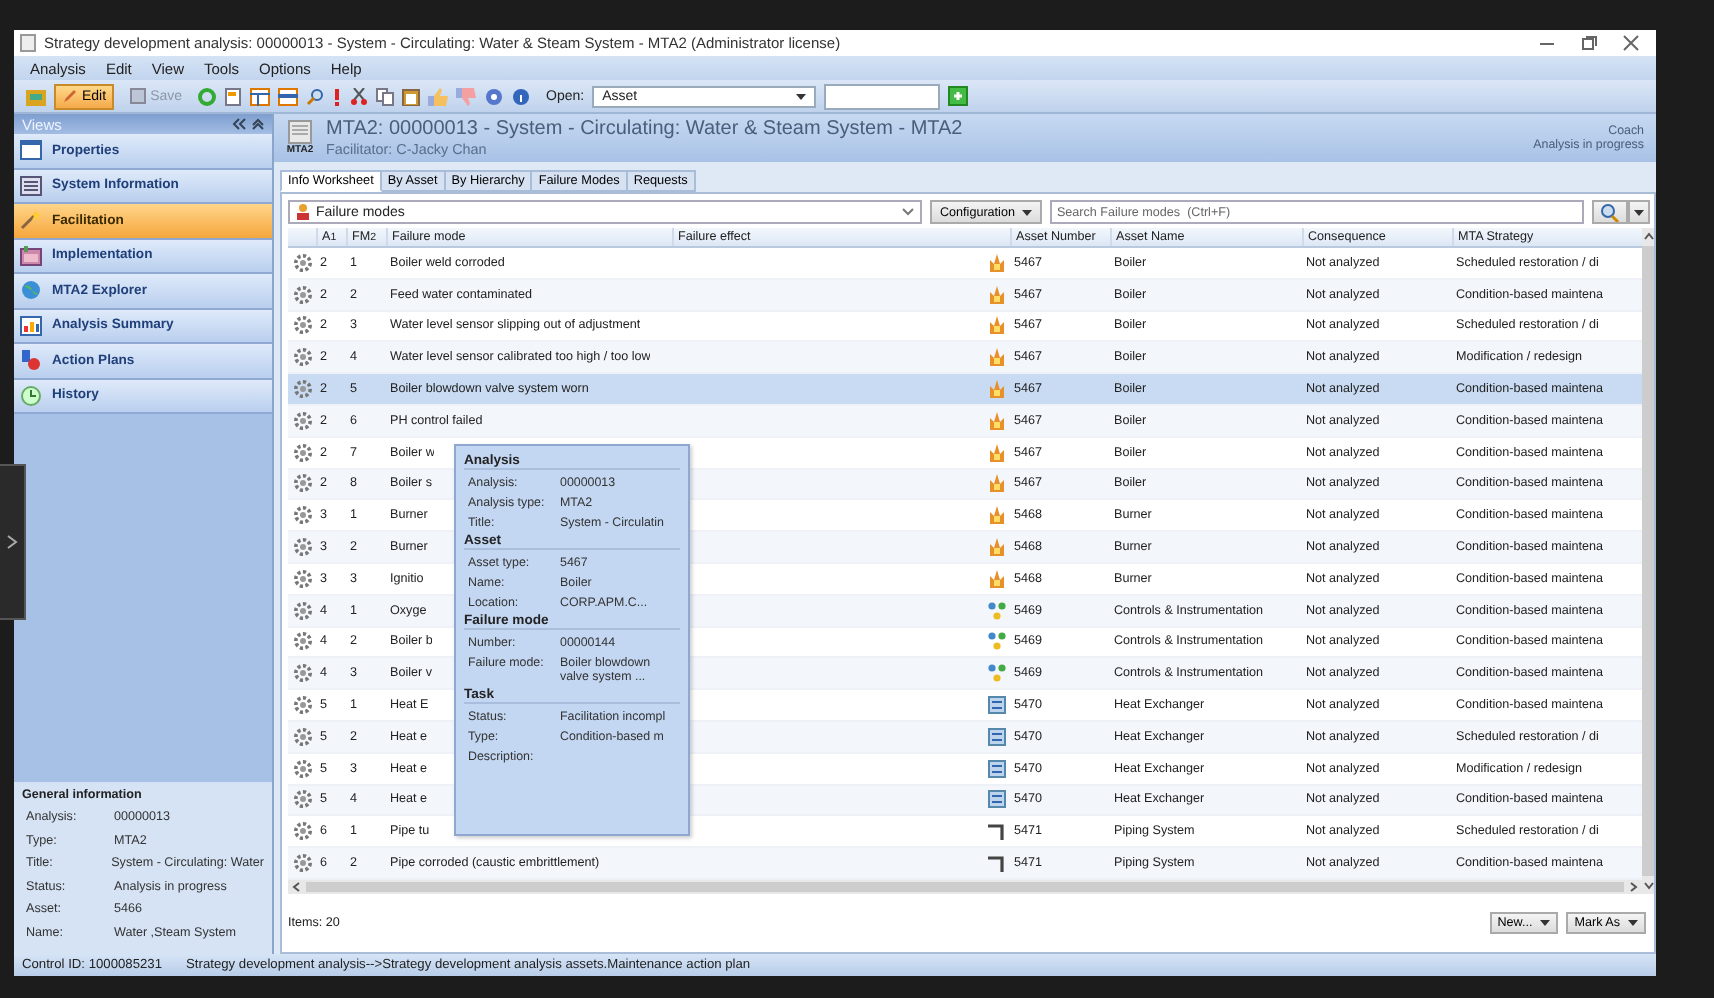  I want to click on clock-icon, so click(31, 395).